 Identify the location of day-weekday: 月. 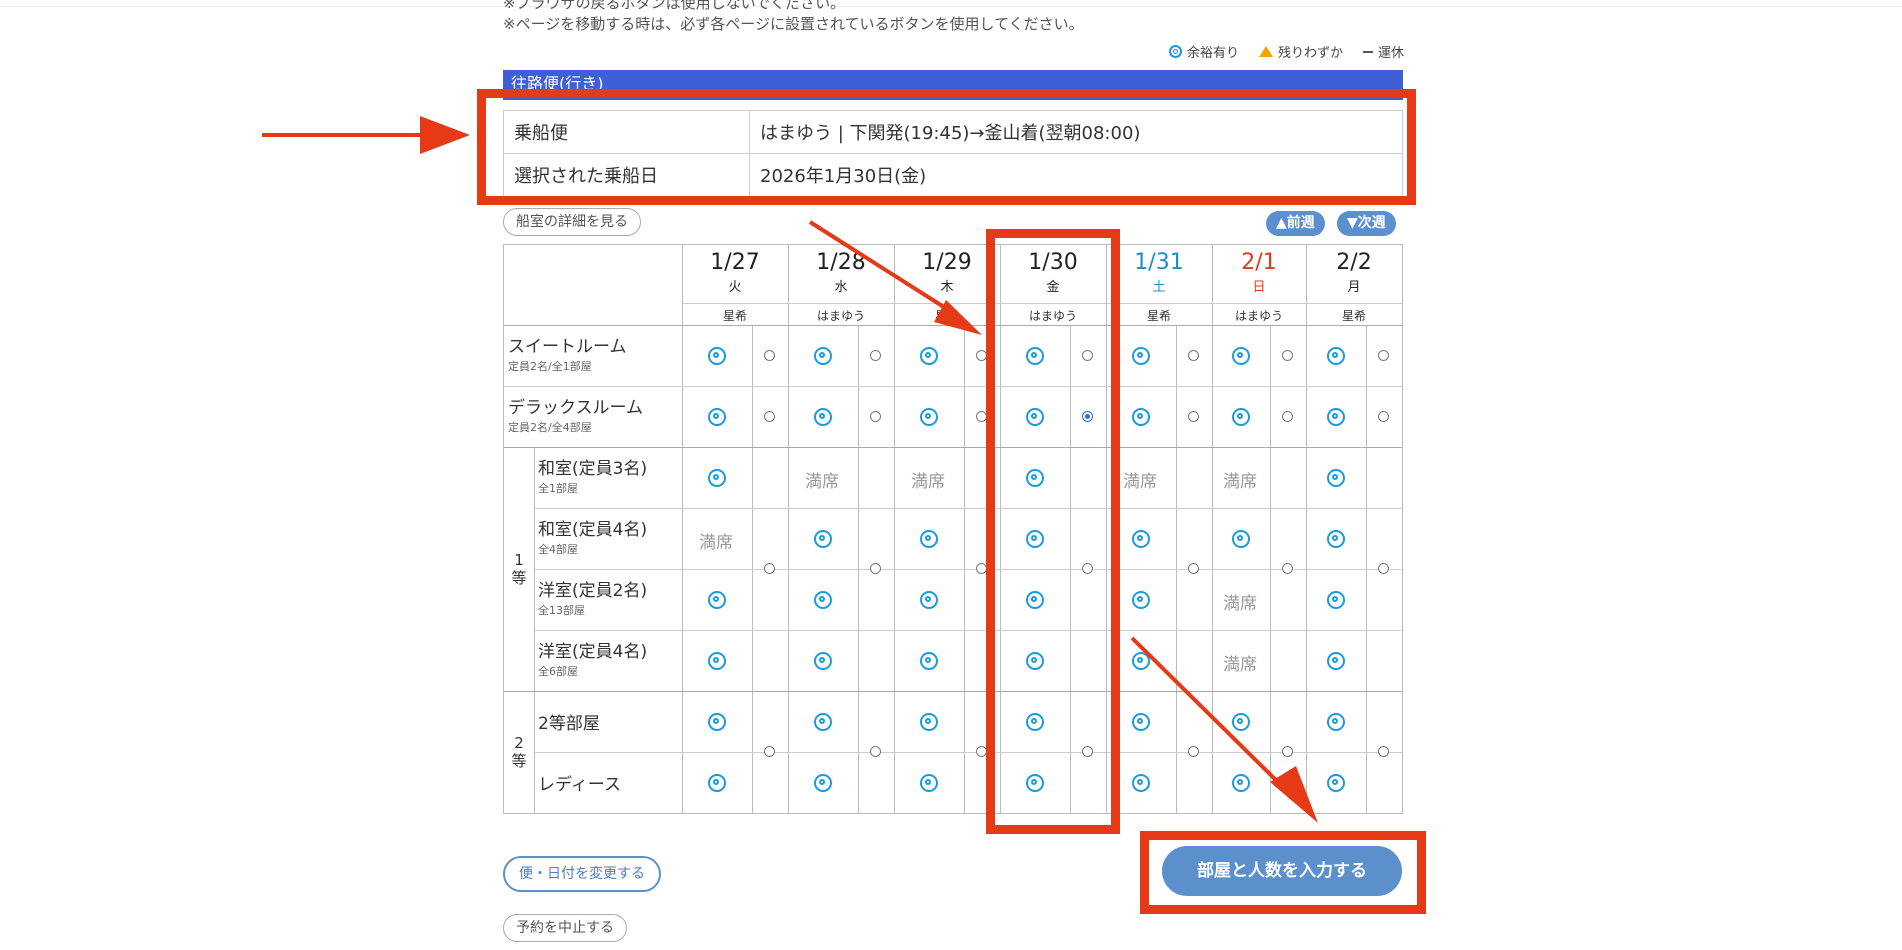
(1354, 287).